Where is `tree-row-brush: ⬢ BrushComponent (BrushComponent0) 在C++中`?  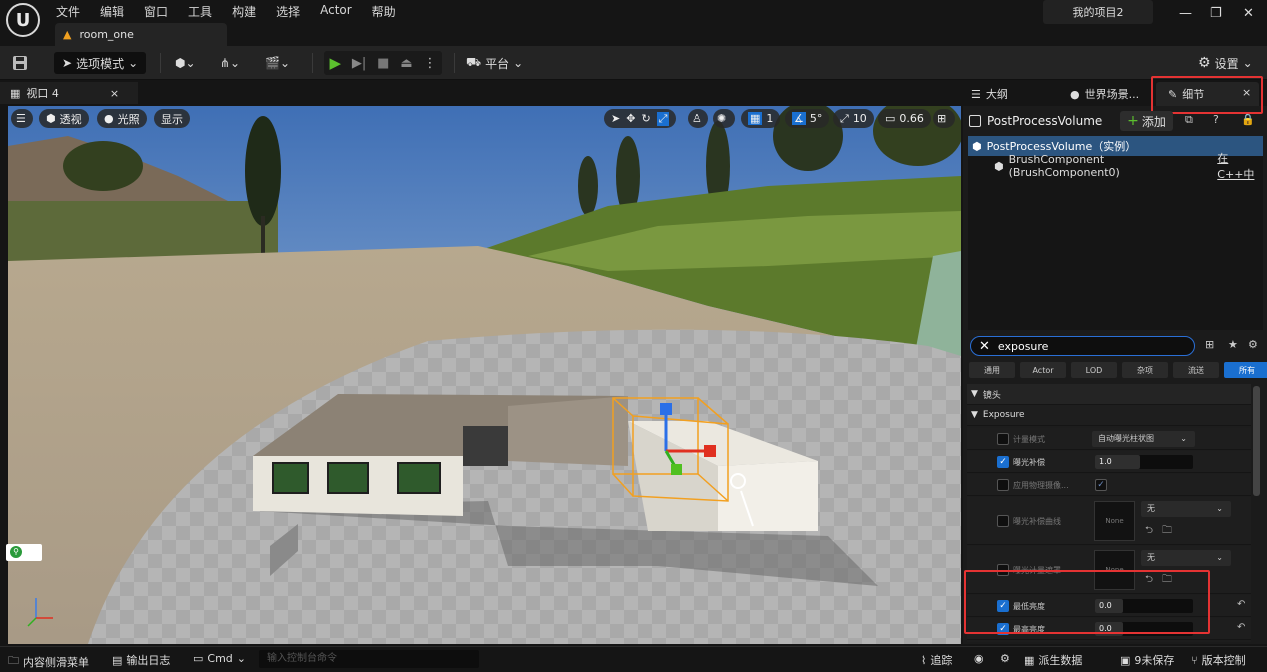 tree-row-brush: ⬢ BrushComponent (BrushComponent0) 在C++中 is located at coordinates (1115, 166).